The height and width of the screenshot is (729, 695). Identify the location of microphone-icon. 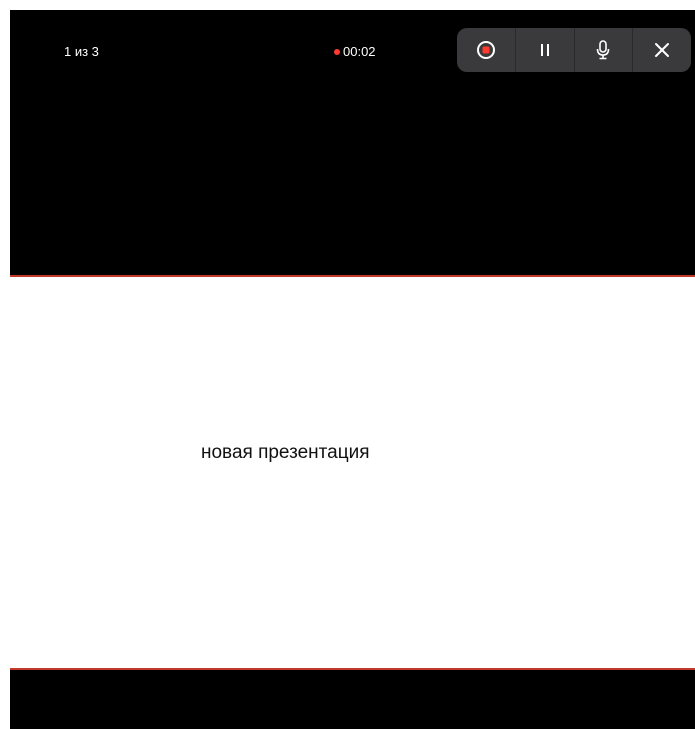
(603, 50).